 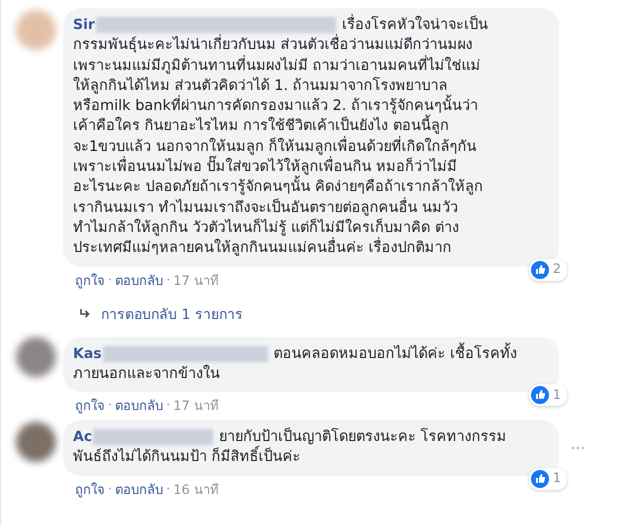 I want to click on reply-arrow-icon, so click(x=85, y=313).